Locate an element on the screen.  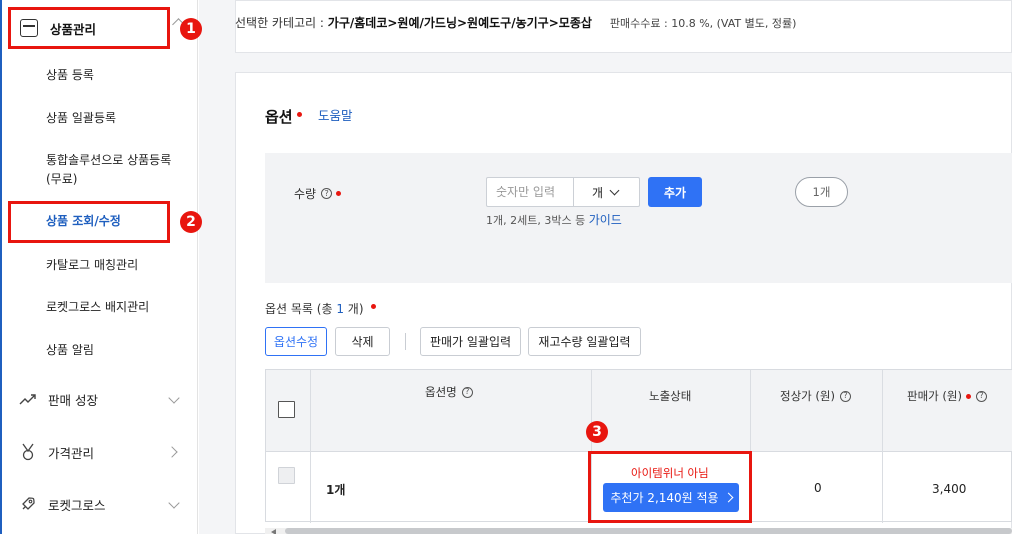
option-list-title: 옵션 목록 (총 1 개) is located at coordinates (321, 308).